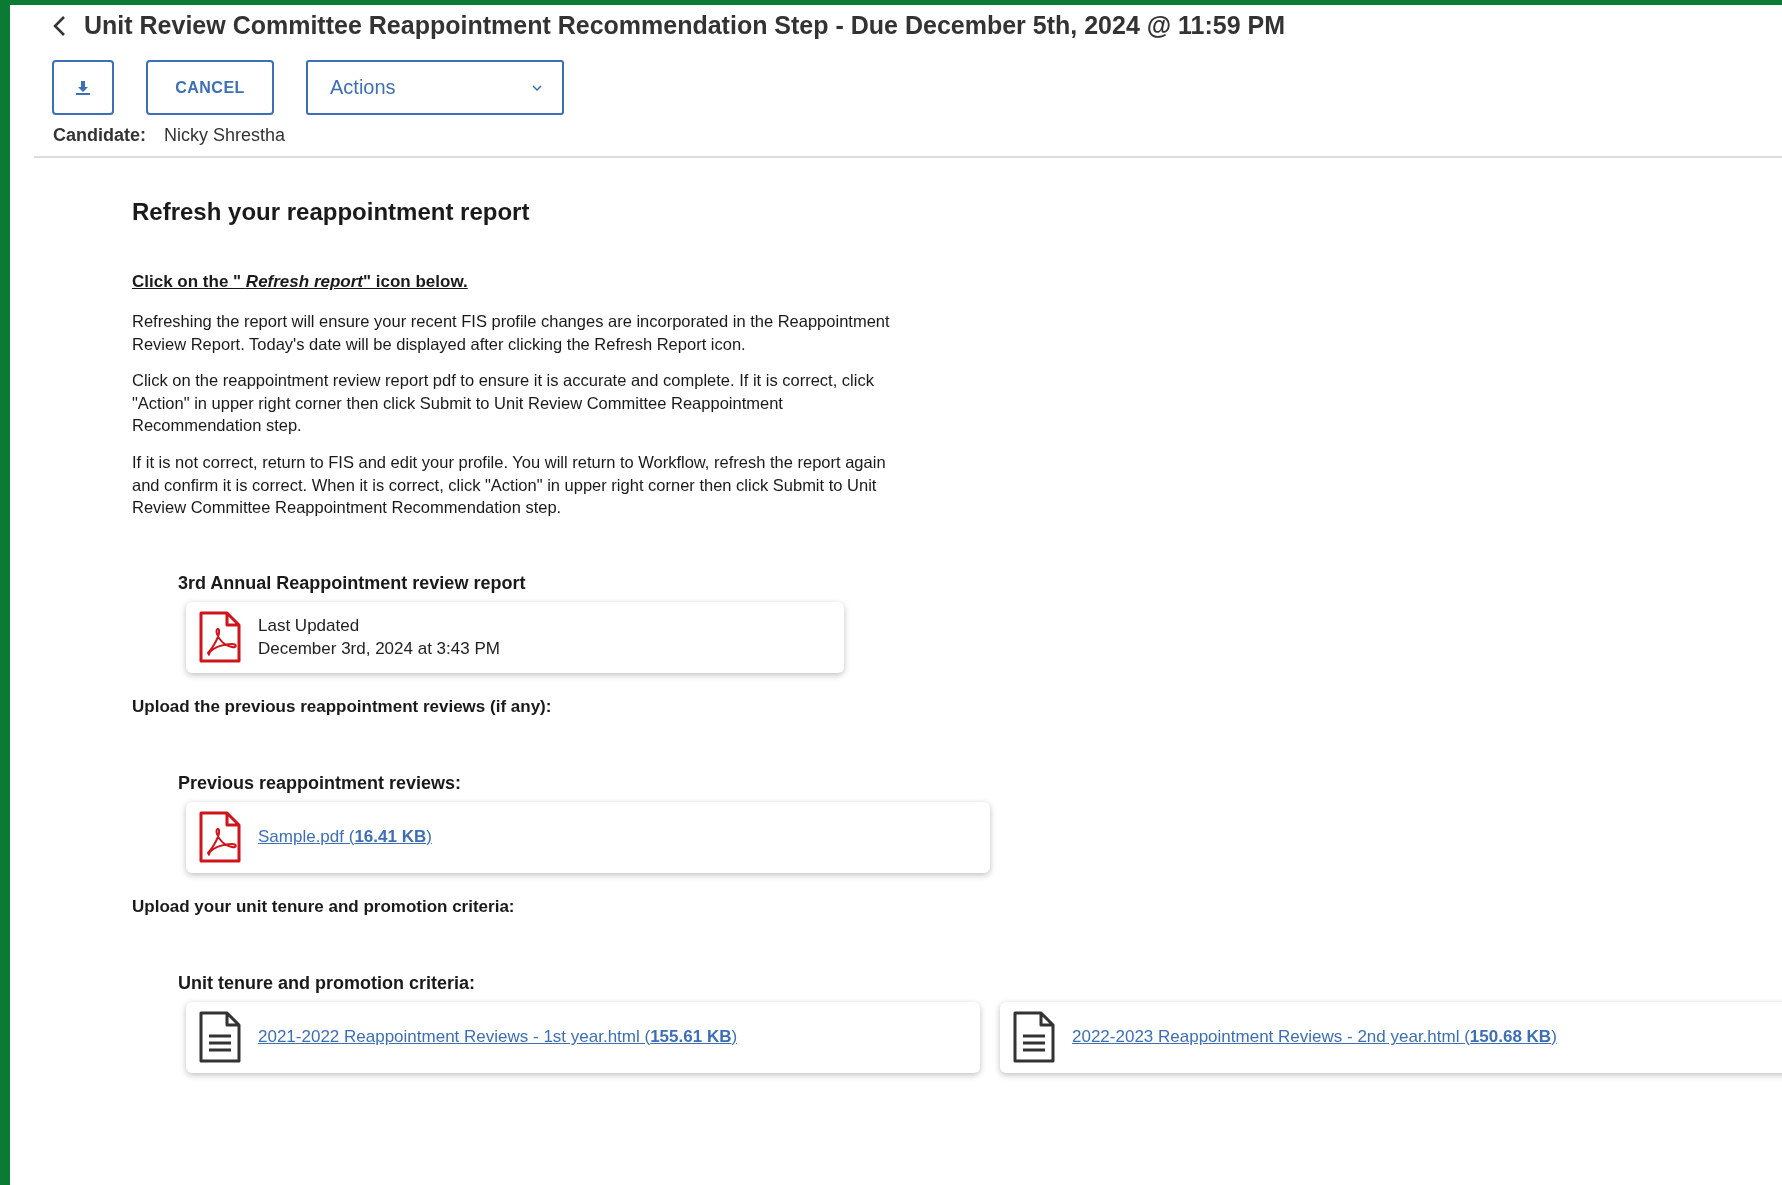 This screenshot has height=1185, width=1782. Describe the element at coordinates (320, 783) in the screenshot. I see `file-list-label: Previous reappointment reviews:` at that location.